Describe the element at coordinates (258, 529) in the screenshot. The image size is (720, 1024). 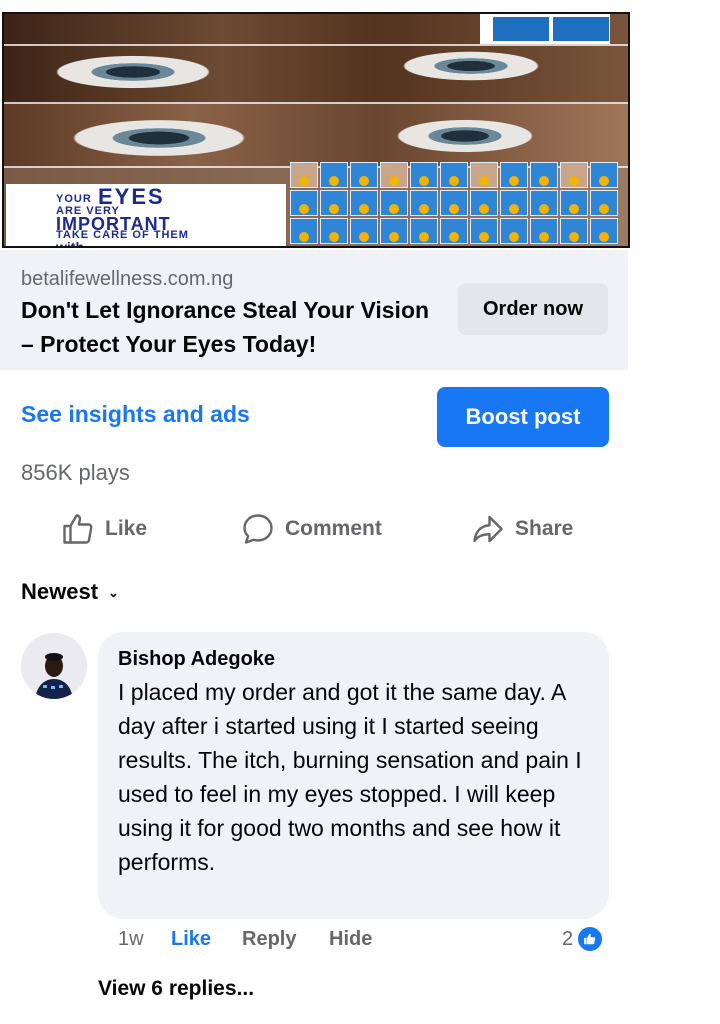
I see `comment-bubble-icon` at that location.